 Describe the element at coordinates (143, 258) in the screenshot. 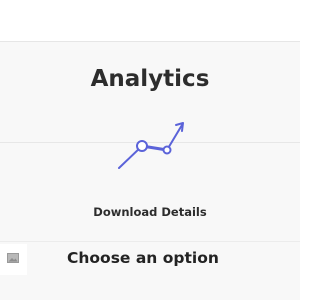

I see `choose-option-label: Choose an option` at that location.